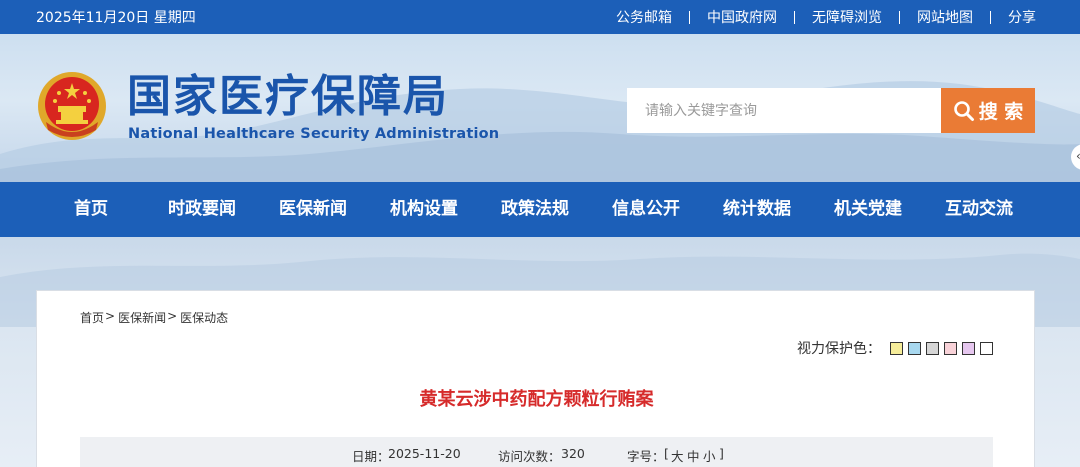 The width and height of the screenshot is (1080, 467). I want to click on breadcrumb: 首页 > 医保新闻 > 医保动态, so click(154, 317).